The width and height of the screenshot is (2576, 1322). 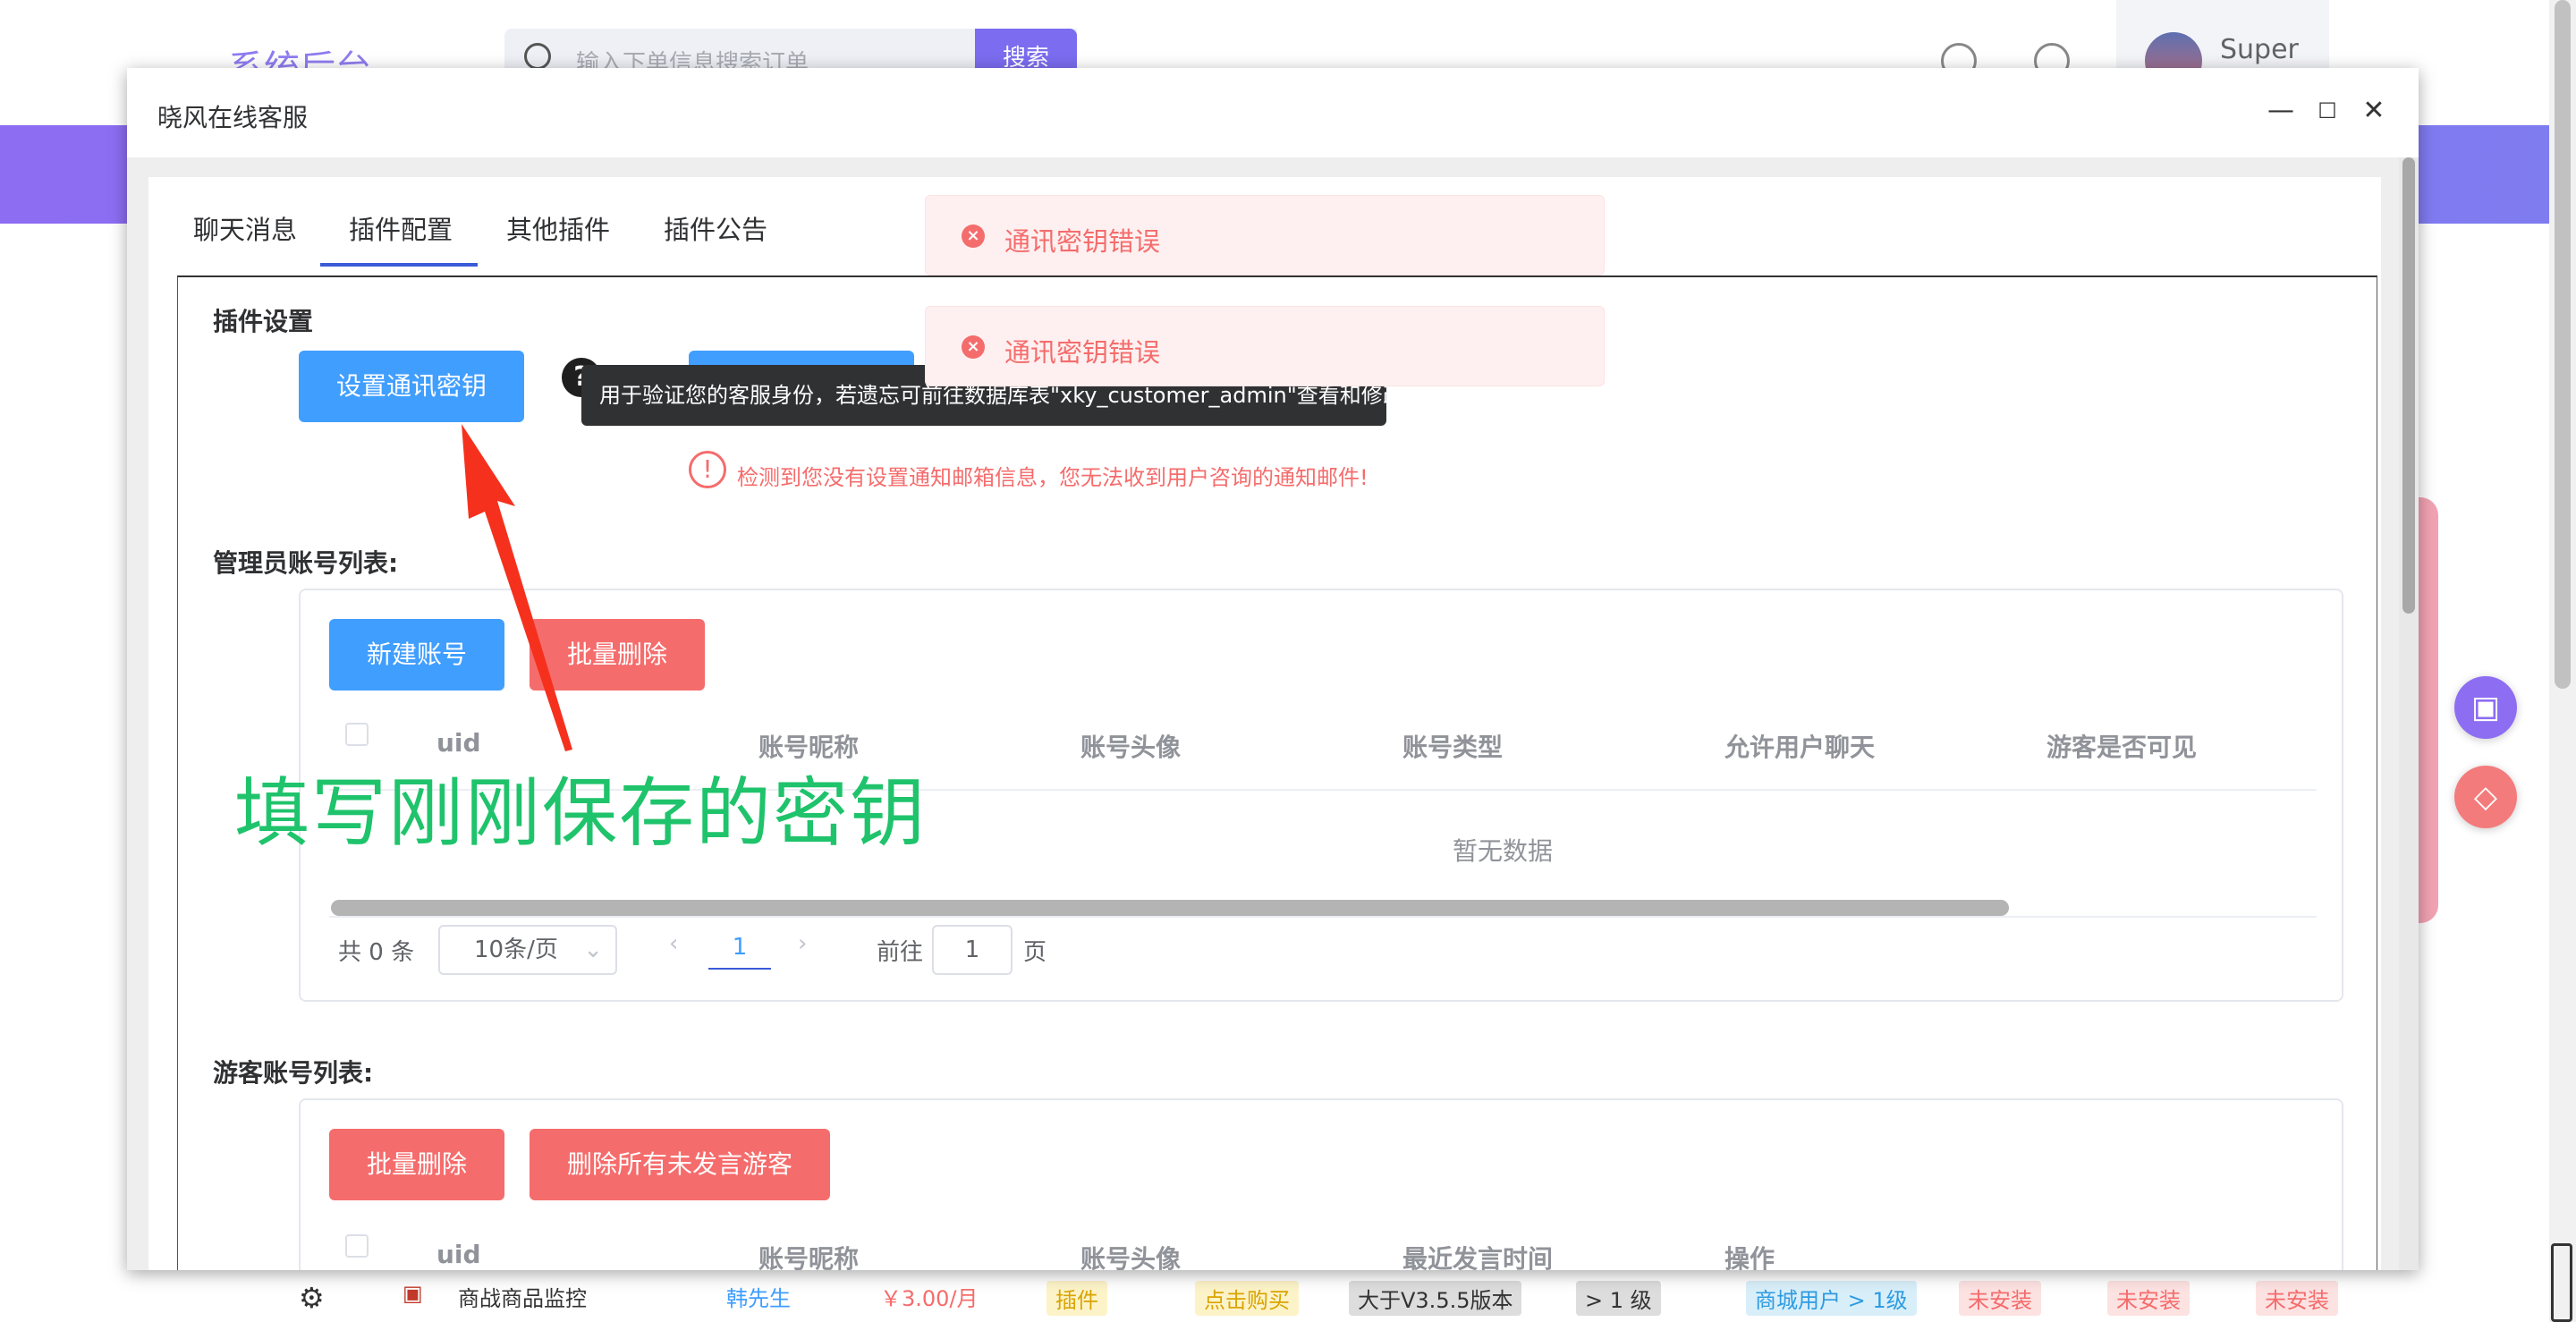 What do you see at coordinates (522, 1298) in the screenshot?
I see `item-name: 商战商品监控` at bounding box center [522, 1298].